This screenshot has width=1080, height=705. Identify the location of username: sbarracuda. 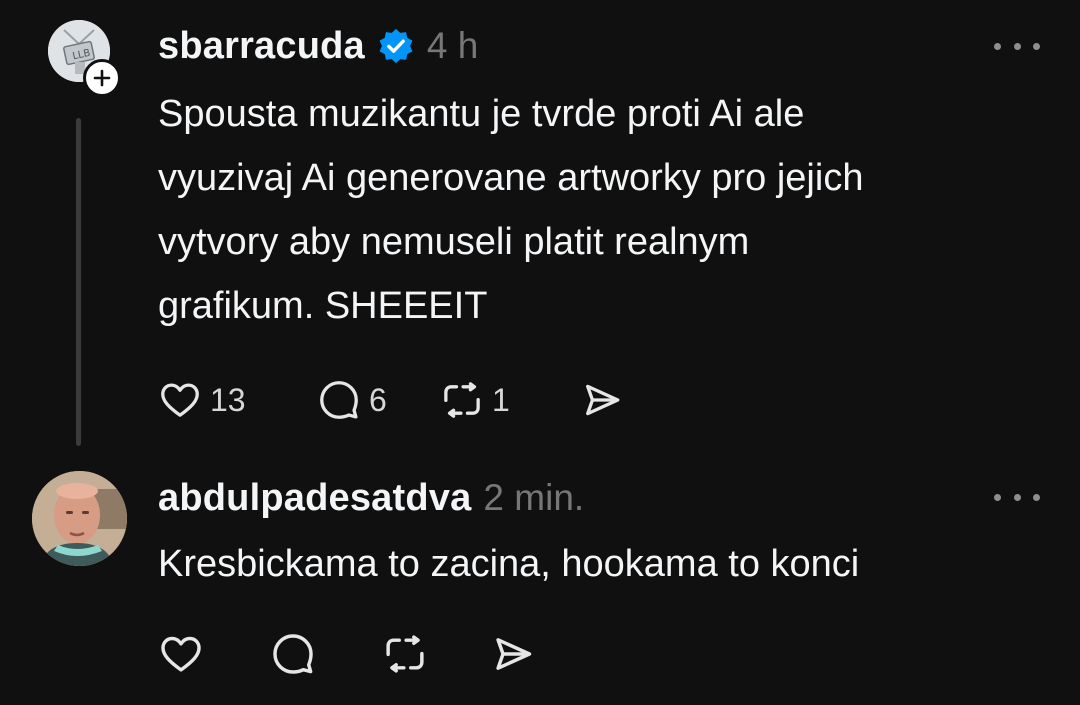
(261, 46).